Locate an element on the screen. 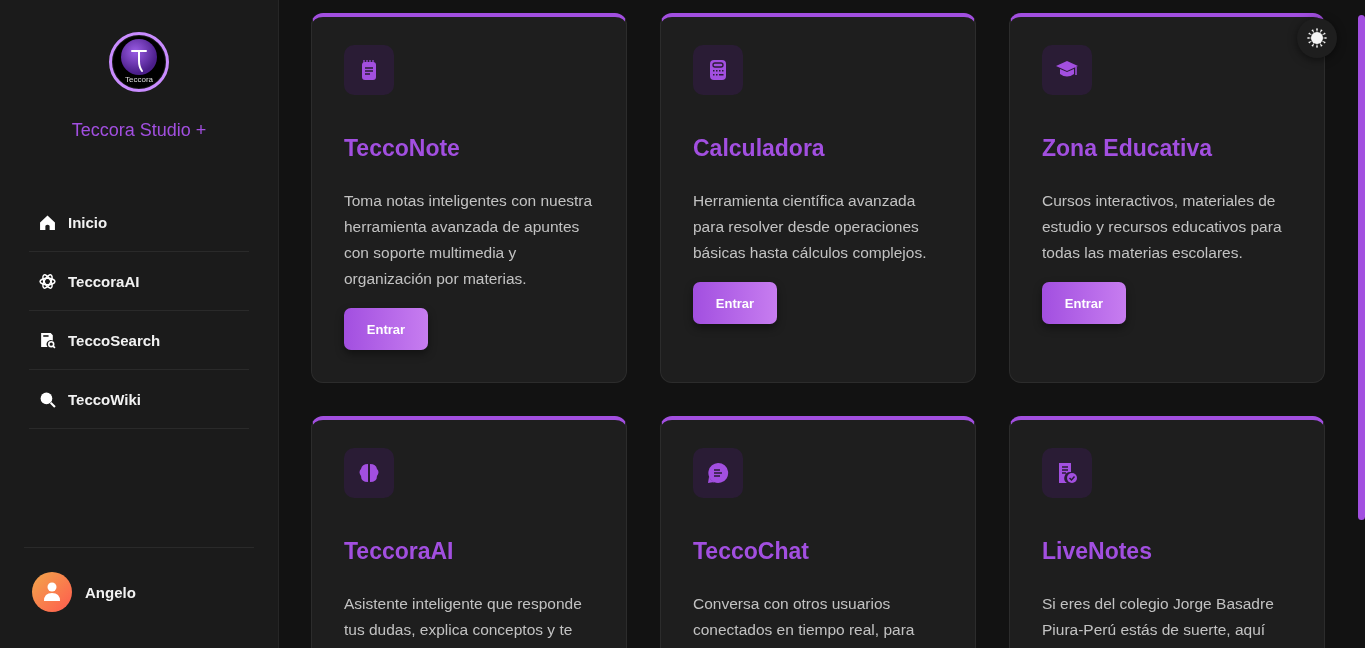 The height and width of the screenshot is (648, 1365). card-description: Conversa con otros usuarios conectados en tiempo real, para is located at coordinates (804, 617).